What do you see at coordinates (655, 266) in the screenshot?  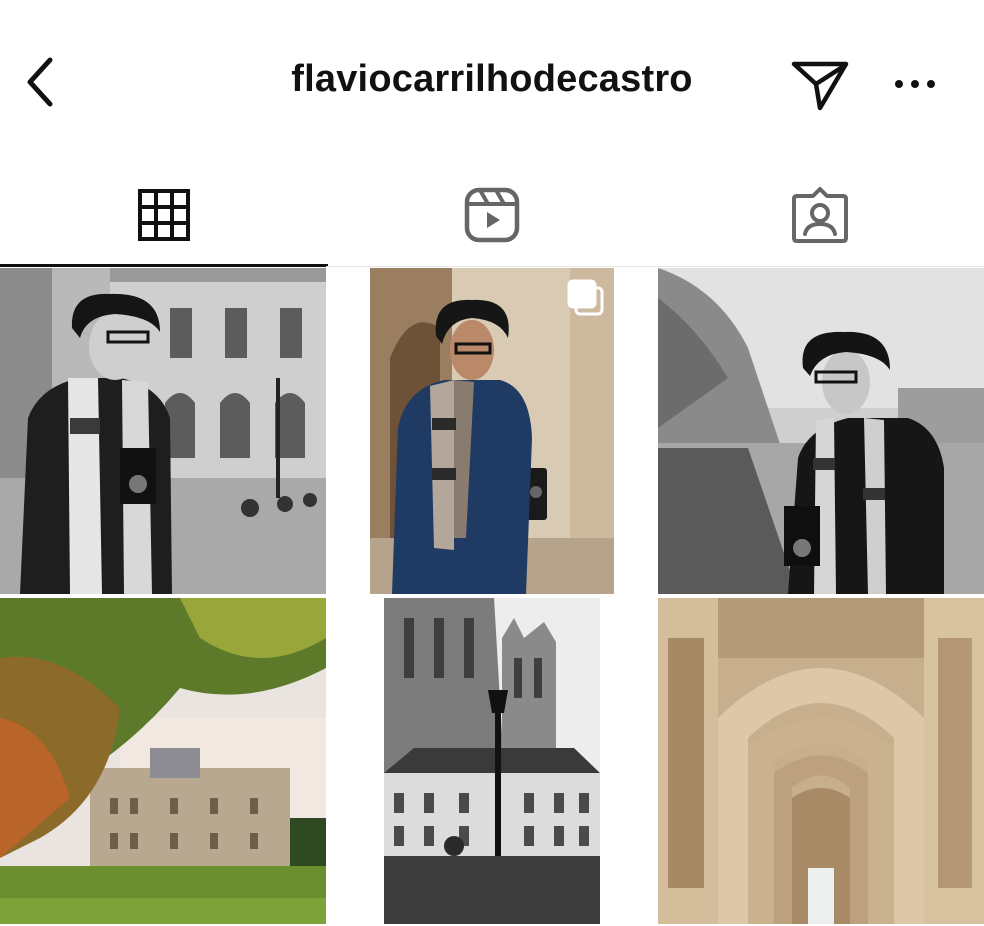 I see `tab-divider` at bounding box center [655, 266].